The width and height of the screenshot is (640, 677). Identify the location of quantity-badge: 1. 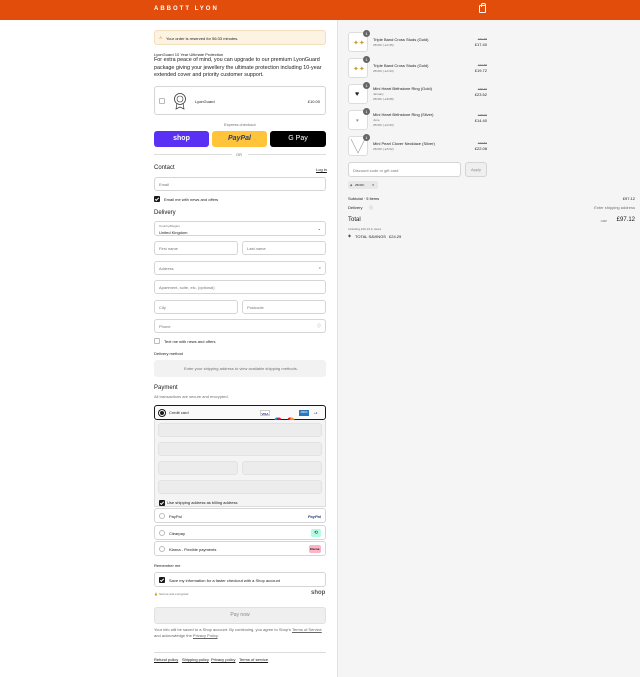
(366, 85).